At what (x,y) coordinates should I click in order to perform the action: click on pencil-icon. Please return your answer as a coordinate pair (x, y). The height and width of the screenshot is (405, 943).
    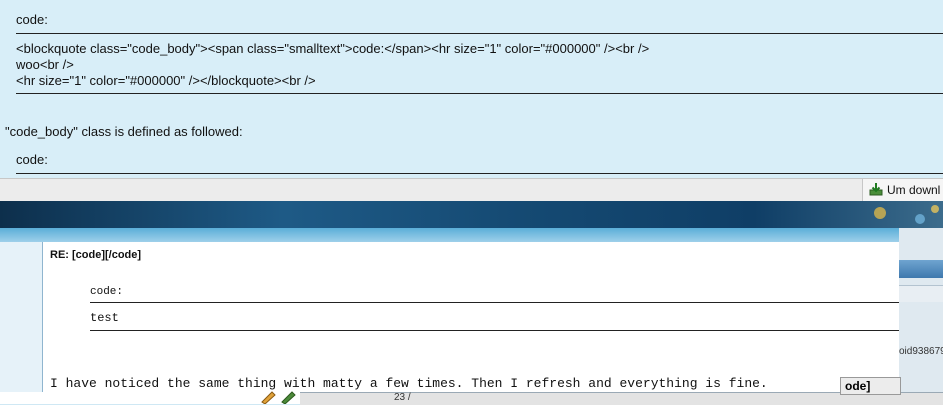
    Looking at the image, I should click on (278, 395).